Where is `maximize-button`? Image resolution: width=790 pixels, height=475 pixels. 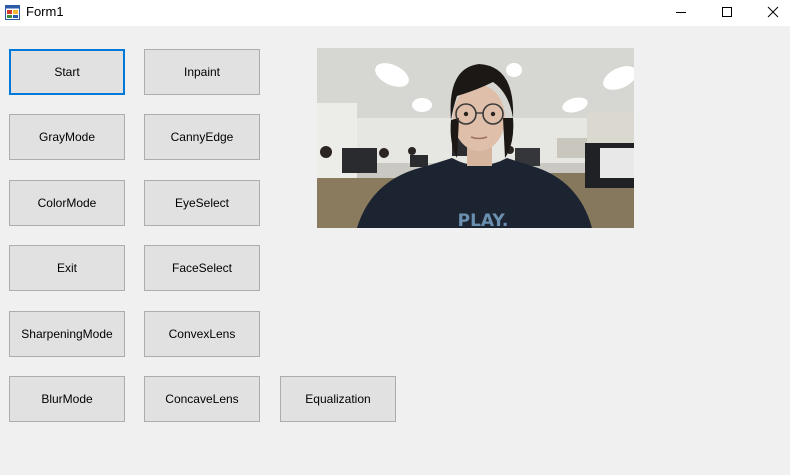 maximize-button is located at coordinates (727, 12).